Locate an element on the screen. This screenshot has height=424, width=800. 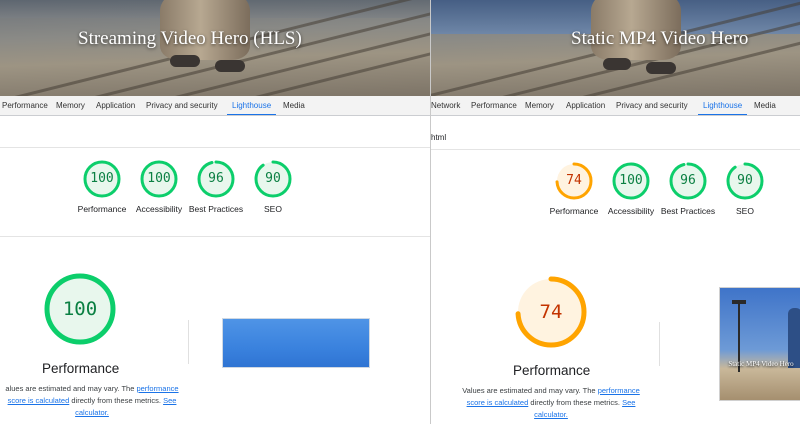
performance-score: 100 is located at coordinates (102, 178).